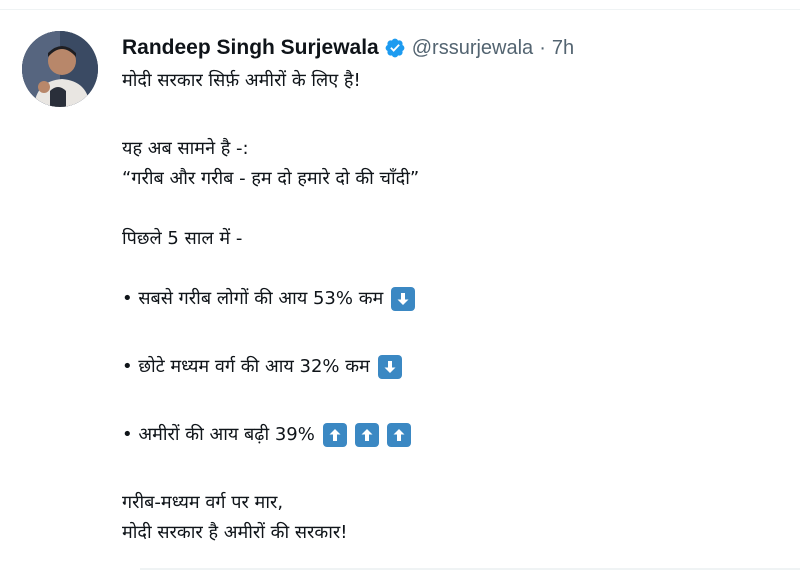 This screenshot has width=800, height=574. I want to click on text-line: “गरीब और गरीब - हम दो हमारे दो की चाँदी”, so click(271, 178).